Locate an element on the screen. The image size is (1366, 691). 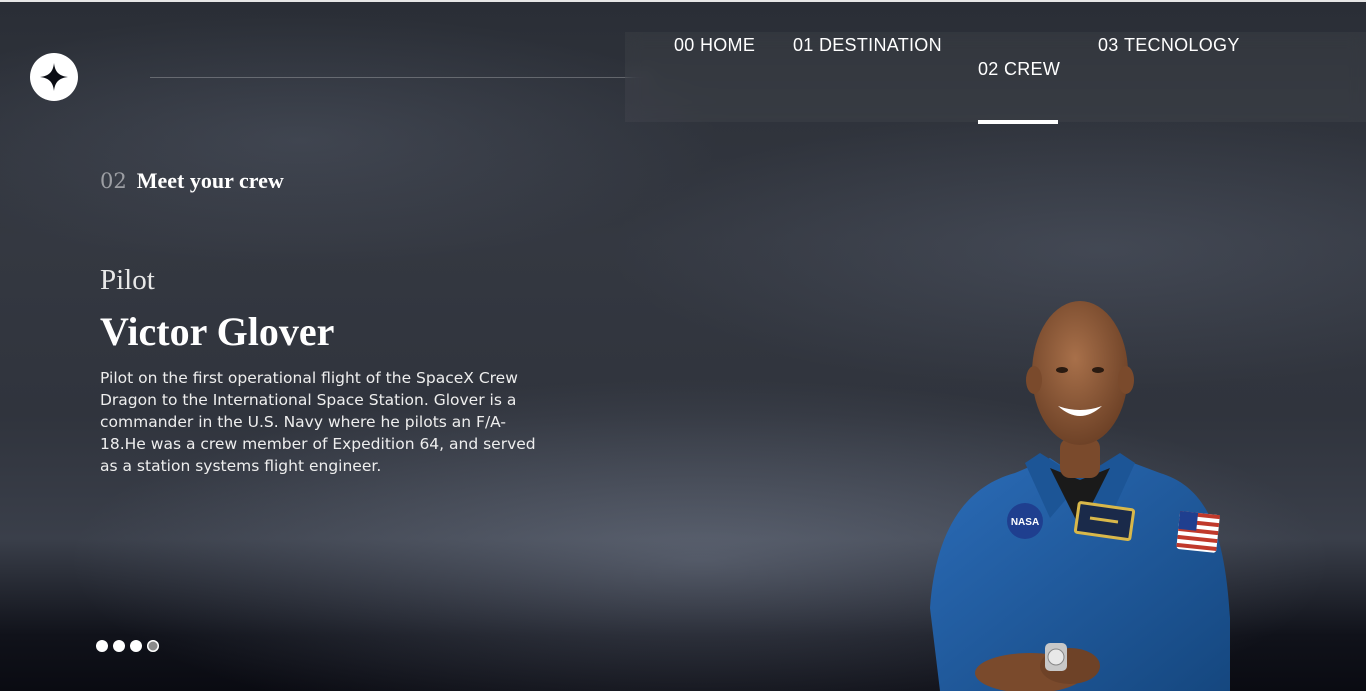
nav-crew-label: CREW is located at coordinates (1032, 69).